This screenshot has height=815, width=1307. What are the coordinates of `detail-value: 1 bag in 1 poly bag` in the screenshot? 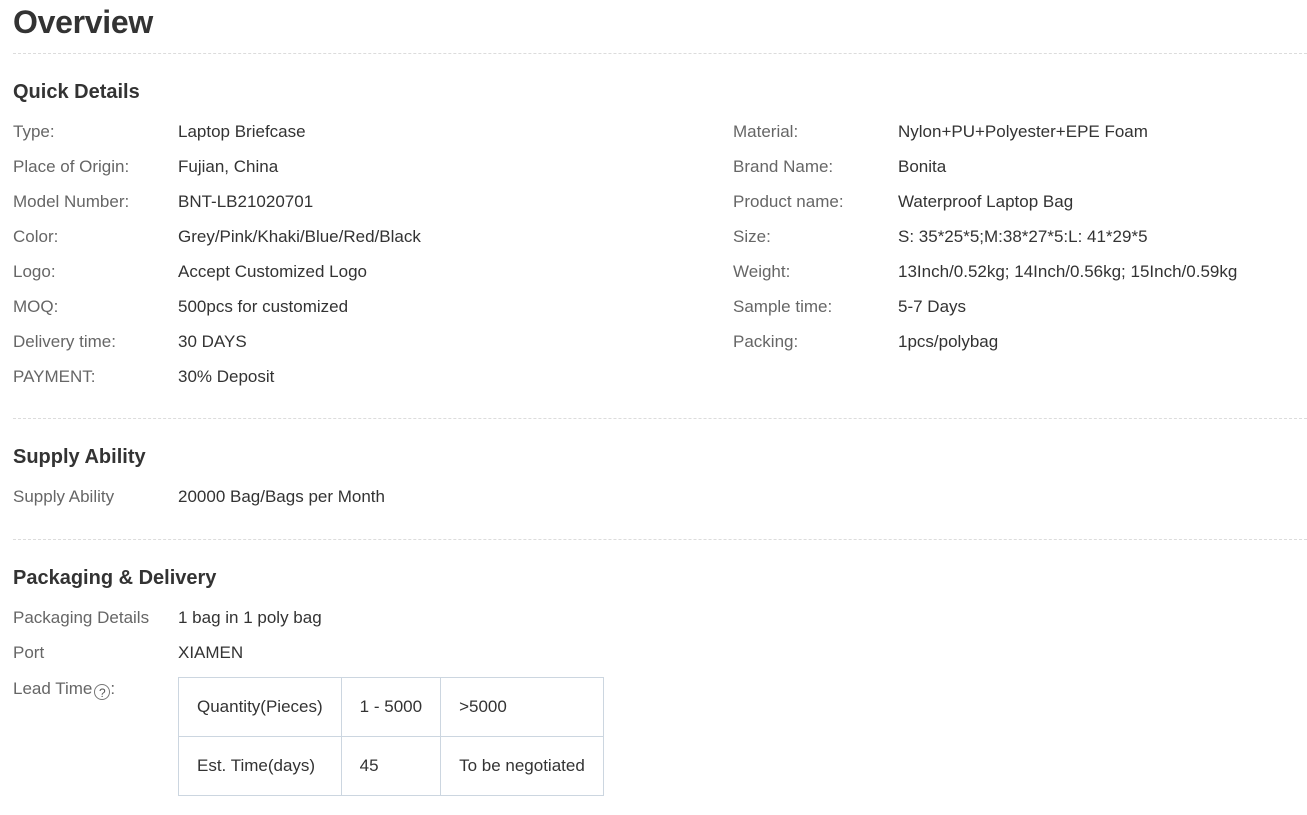 It's located at (250, 617).